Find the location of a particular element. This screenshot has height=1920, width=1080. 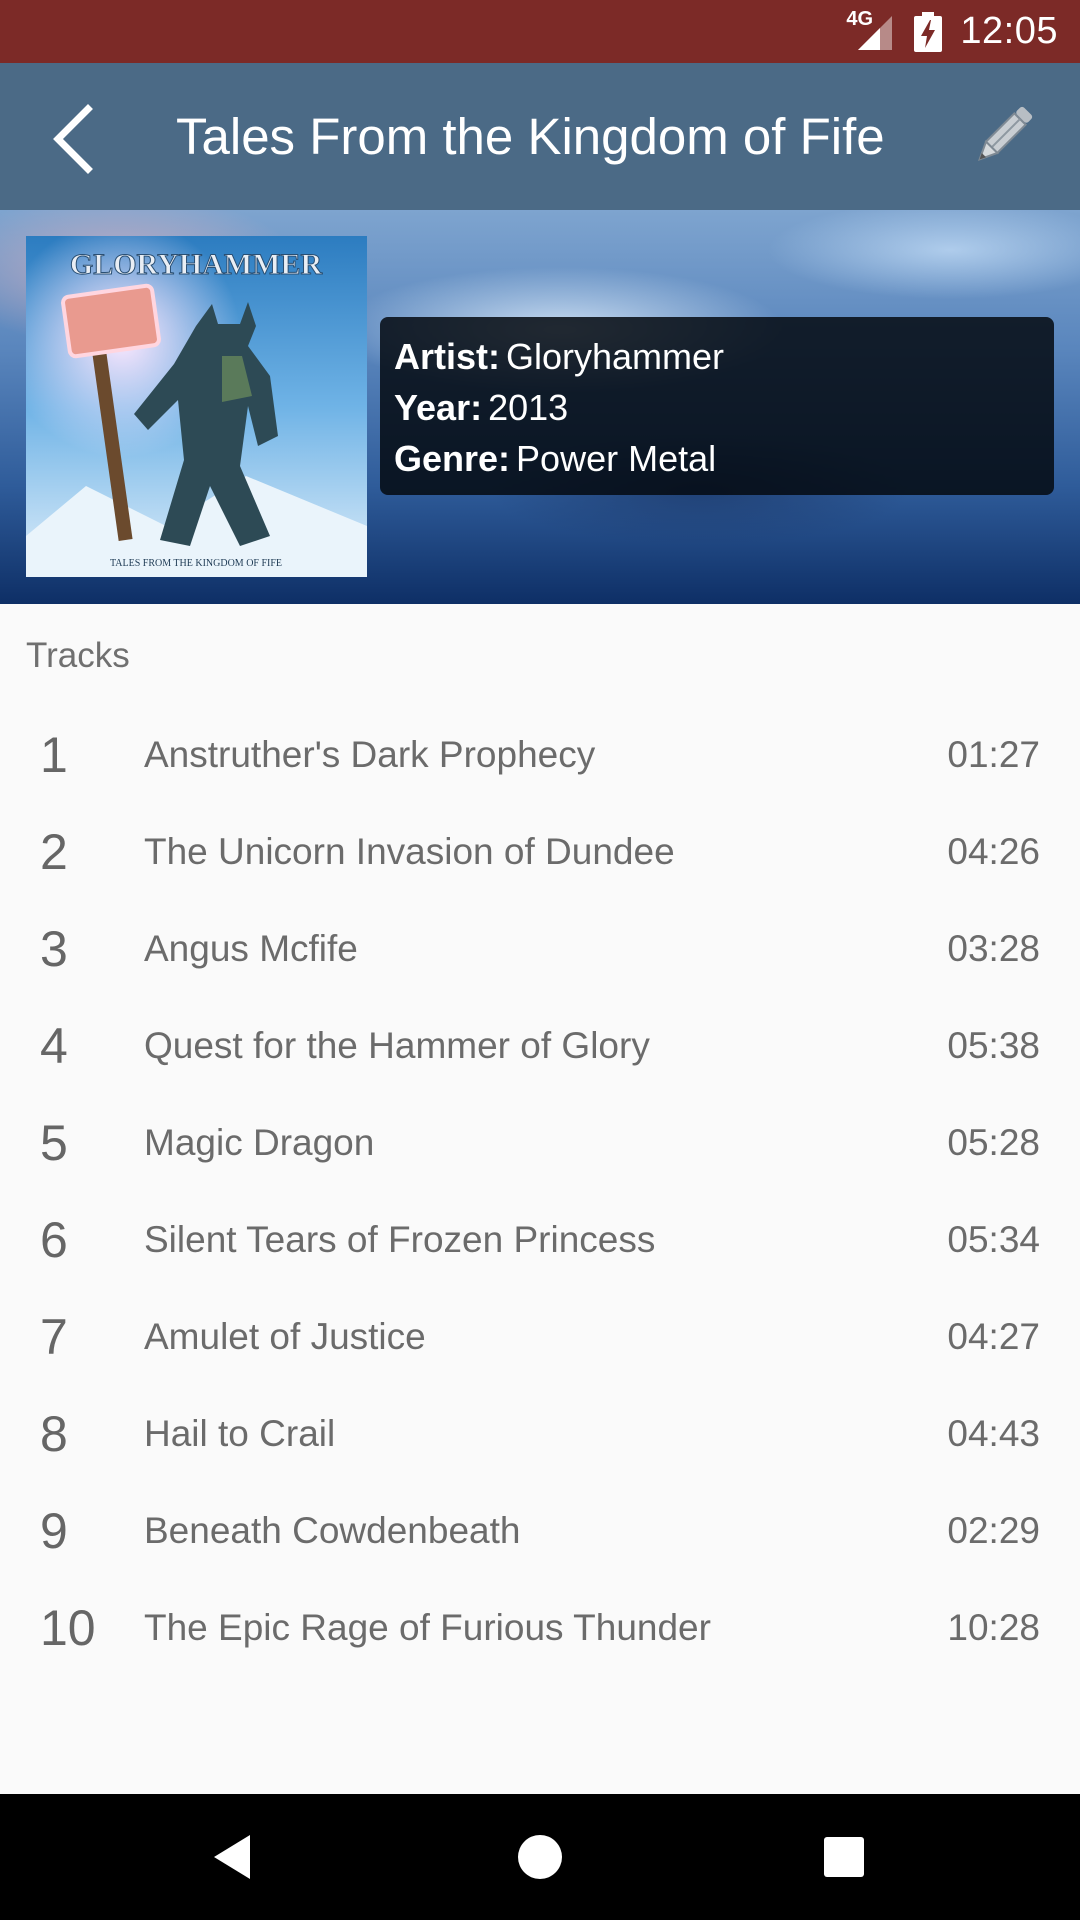

network-type: 4G is located at coordinates (860, 18).